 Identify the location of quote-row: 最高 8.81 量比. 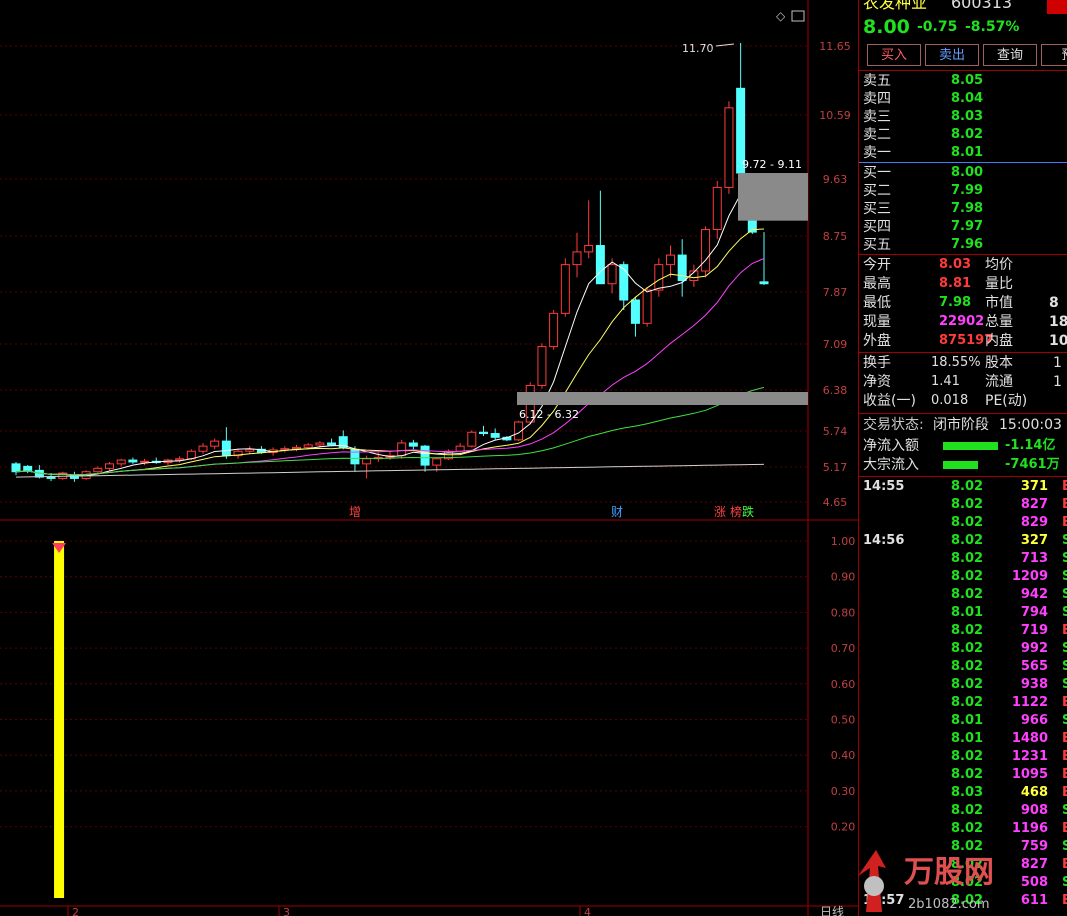
(963, 284).